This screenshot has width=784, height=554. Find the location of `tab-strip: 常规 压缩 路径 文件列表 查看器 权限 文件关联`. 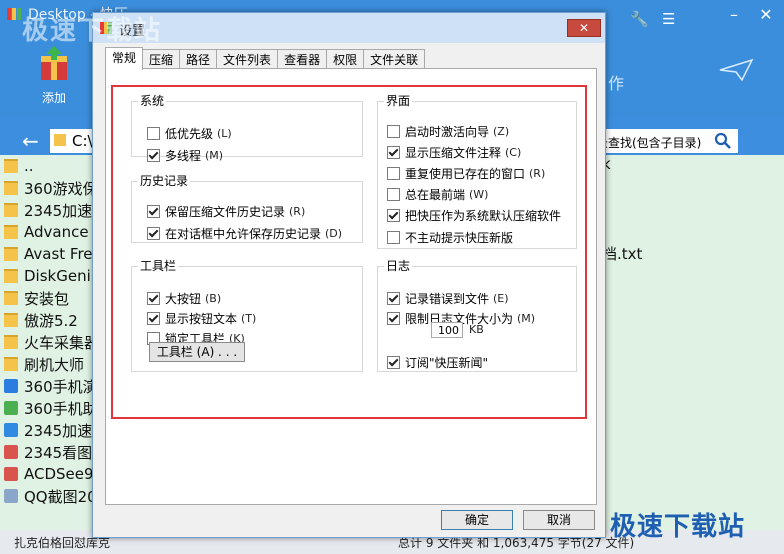

tab-strip: 常规 压缩 路径 文件列表 查看器 权限 文件关联 is located at coordinates (265, 58).